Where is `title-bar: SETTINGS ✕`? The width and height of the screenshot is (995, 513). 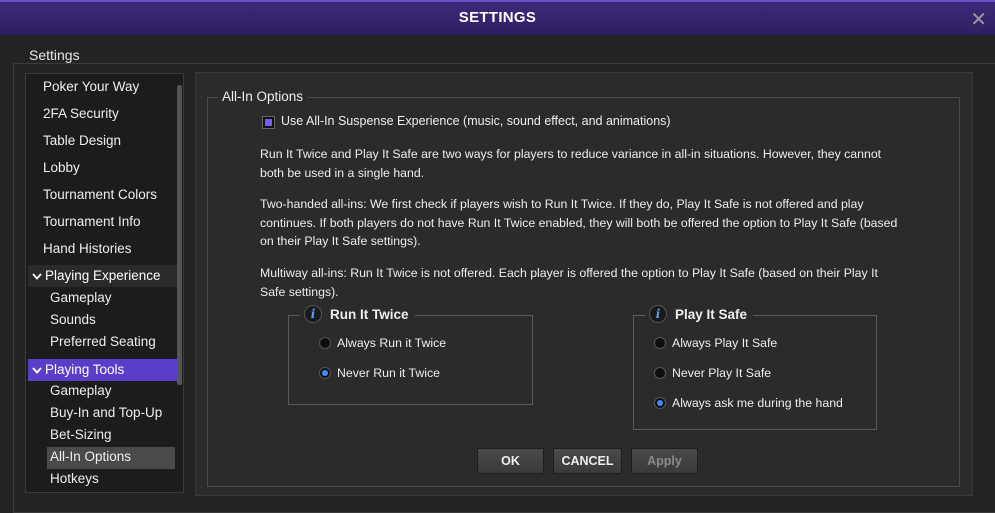 title-bar: SETTINGS ✕ is located at coordinates (497, 17).